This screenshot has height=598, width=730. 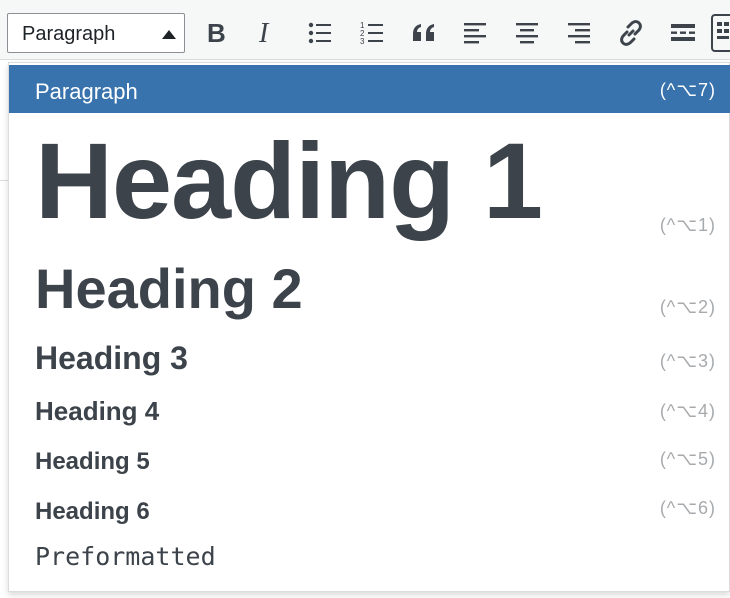 I want to click on format-option-heading-5: Heading 5 (^⌥5), so click(x=369, y=457).